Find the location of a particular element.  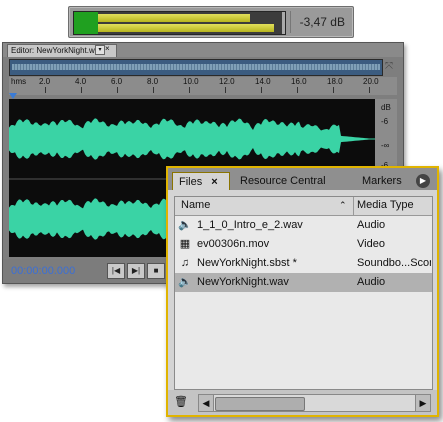

trash-icon: 🗑 is located at coordinates (181, 402).